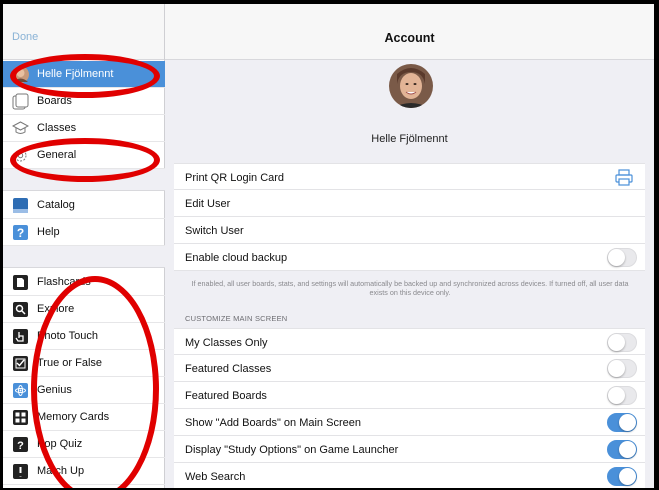 The width and height of the screenshot is (659, 490). I want to click on row-label: Edit User, so click(208, 204).